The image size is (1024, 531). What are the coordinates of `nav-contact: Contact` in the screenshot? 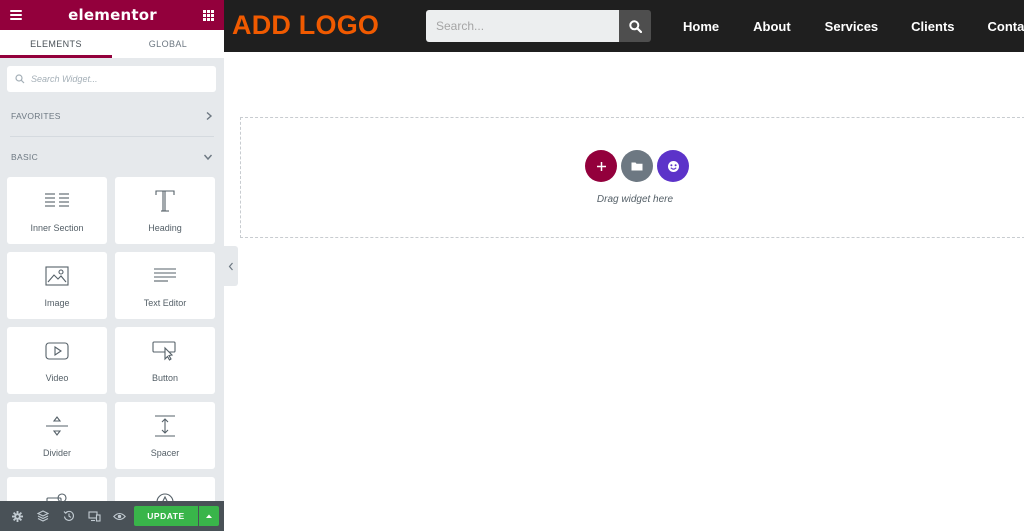 It's located at (1006, 26).